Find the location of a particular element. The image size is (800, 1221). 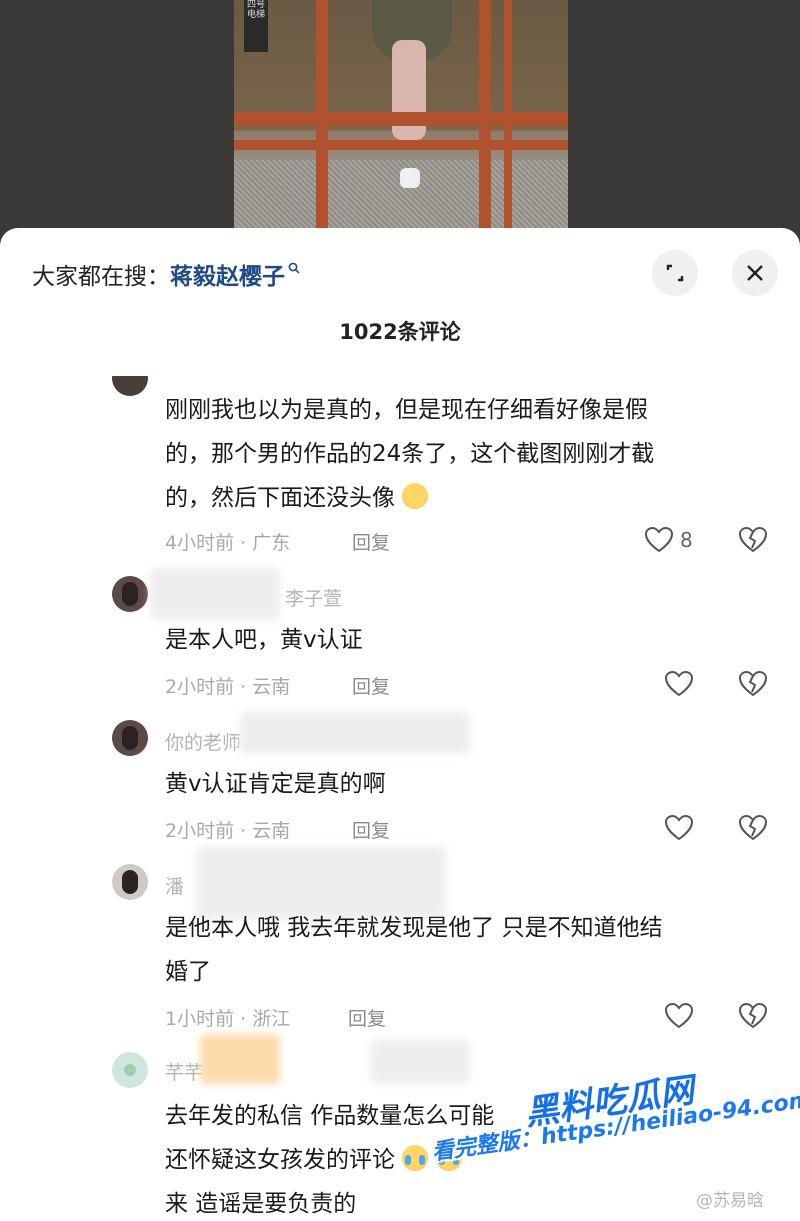

comment-meta: 4小时前 · 广东 is located at coordinates (228, 543).